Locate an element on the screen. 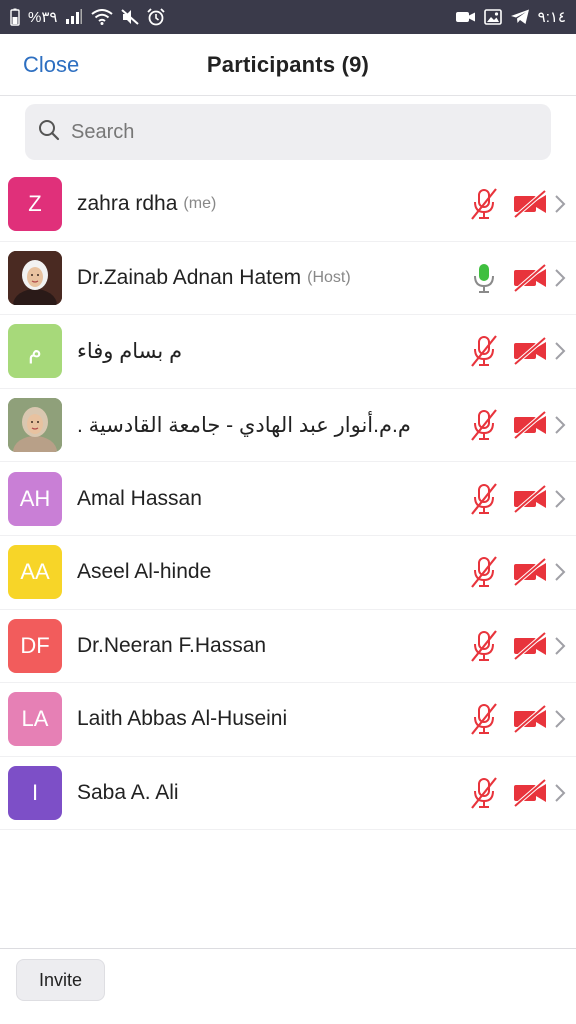 Image resolution: width=576 pixels, height=1024 pixels. participant-row: AA Aseel Al-hinde is located at coordinates (288, 573).